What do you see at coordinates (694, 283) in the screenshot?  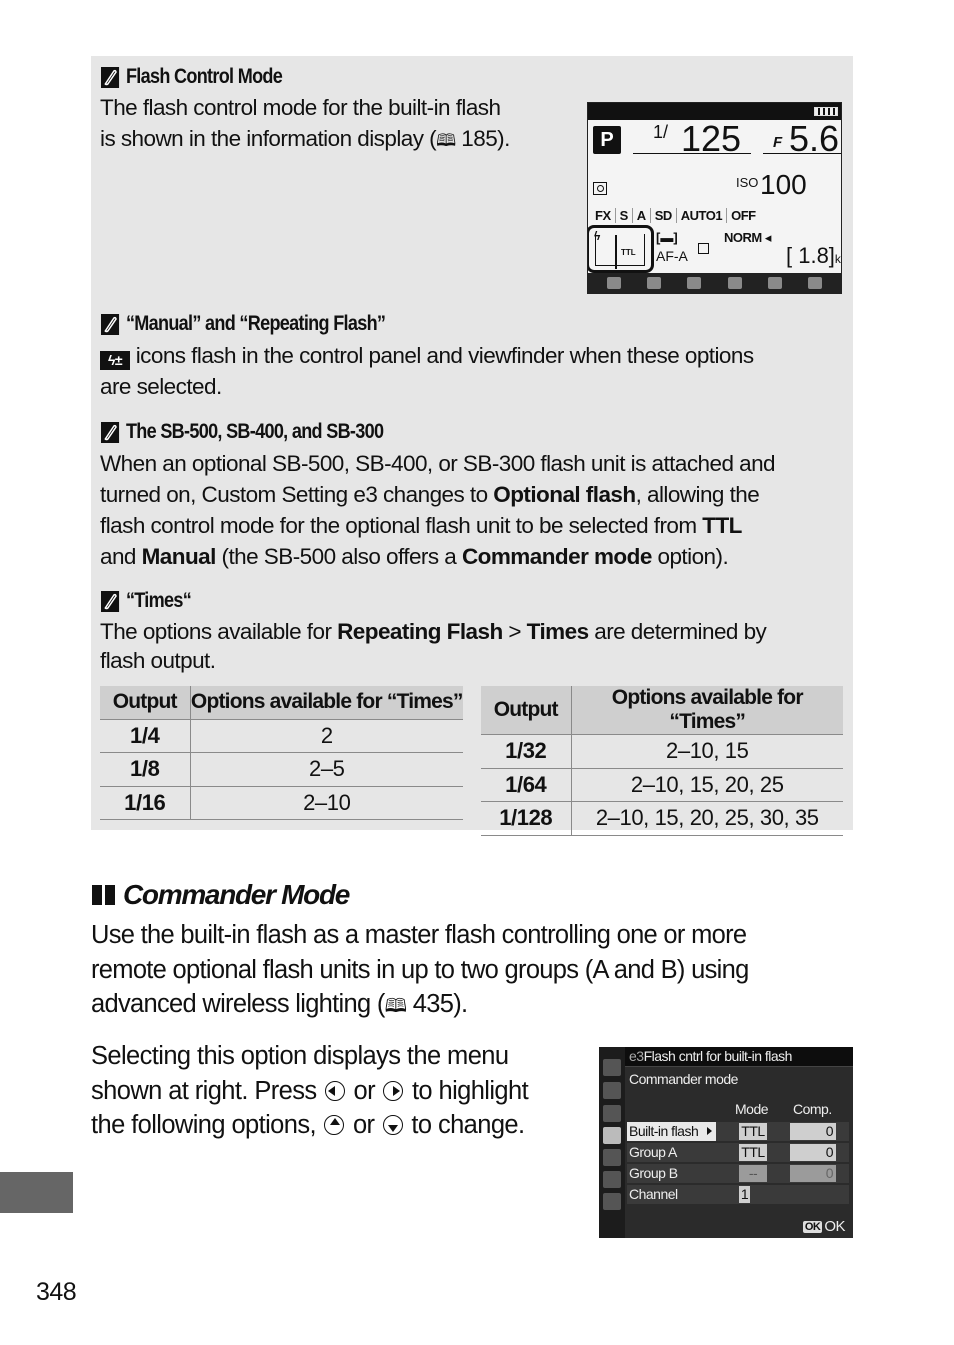 I see `ae-lock-icon` at bounding box center [694, 283].